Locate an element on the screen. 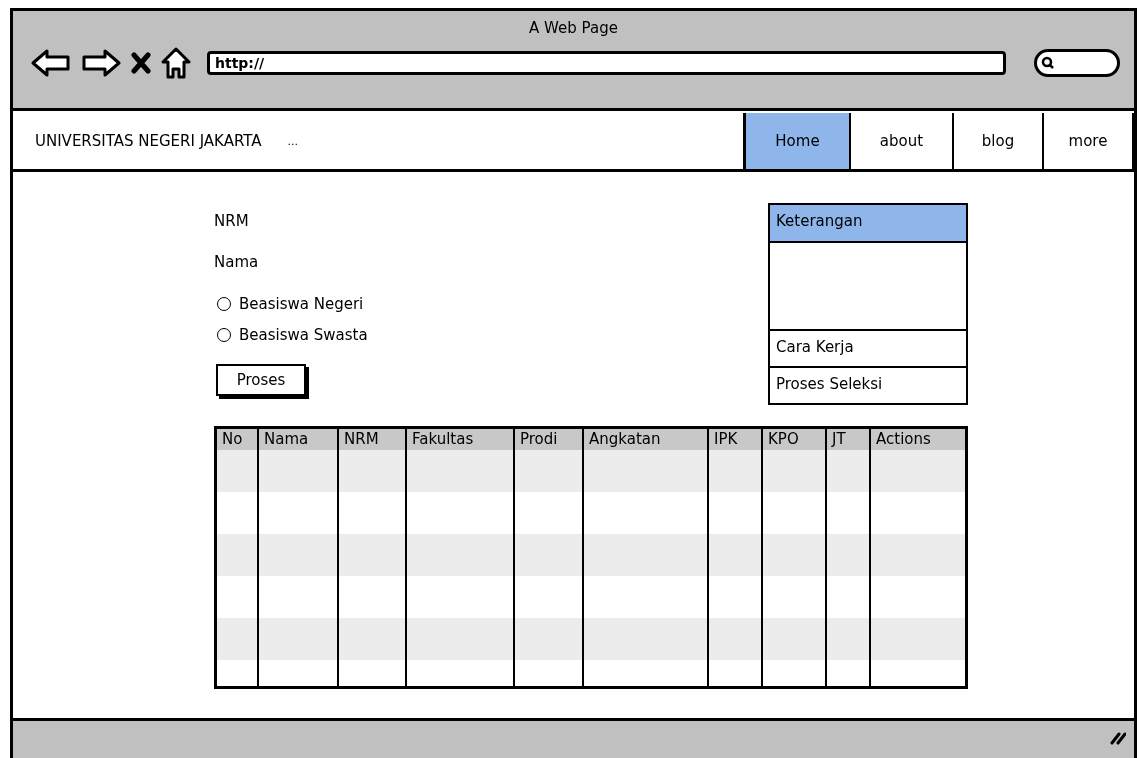  field-label: NRM is located at coordinates (232, 221).